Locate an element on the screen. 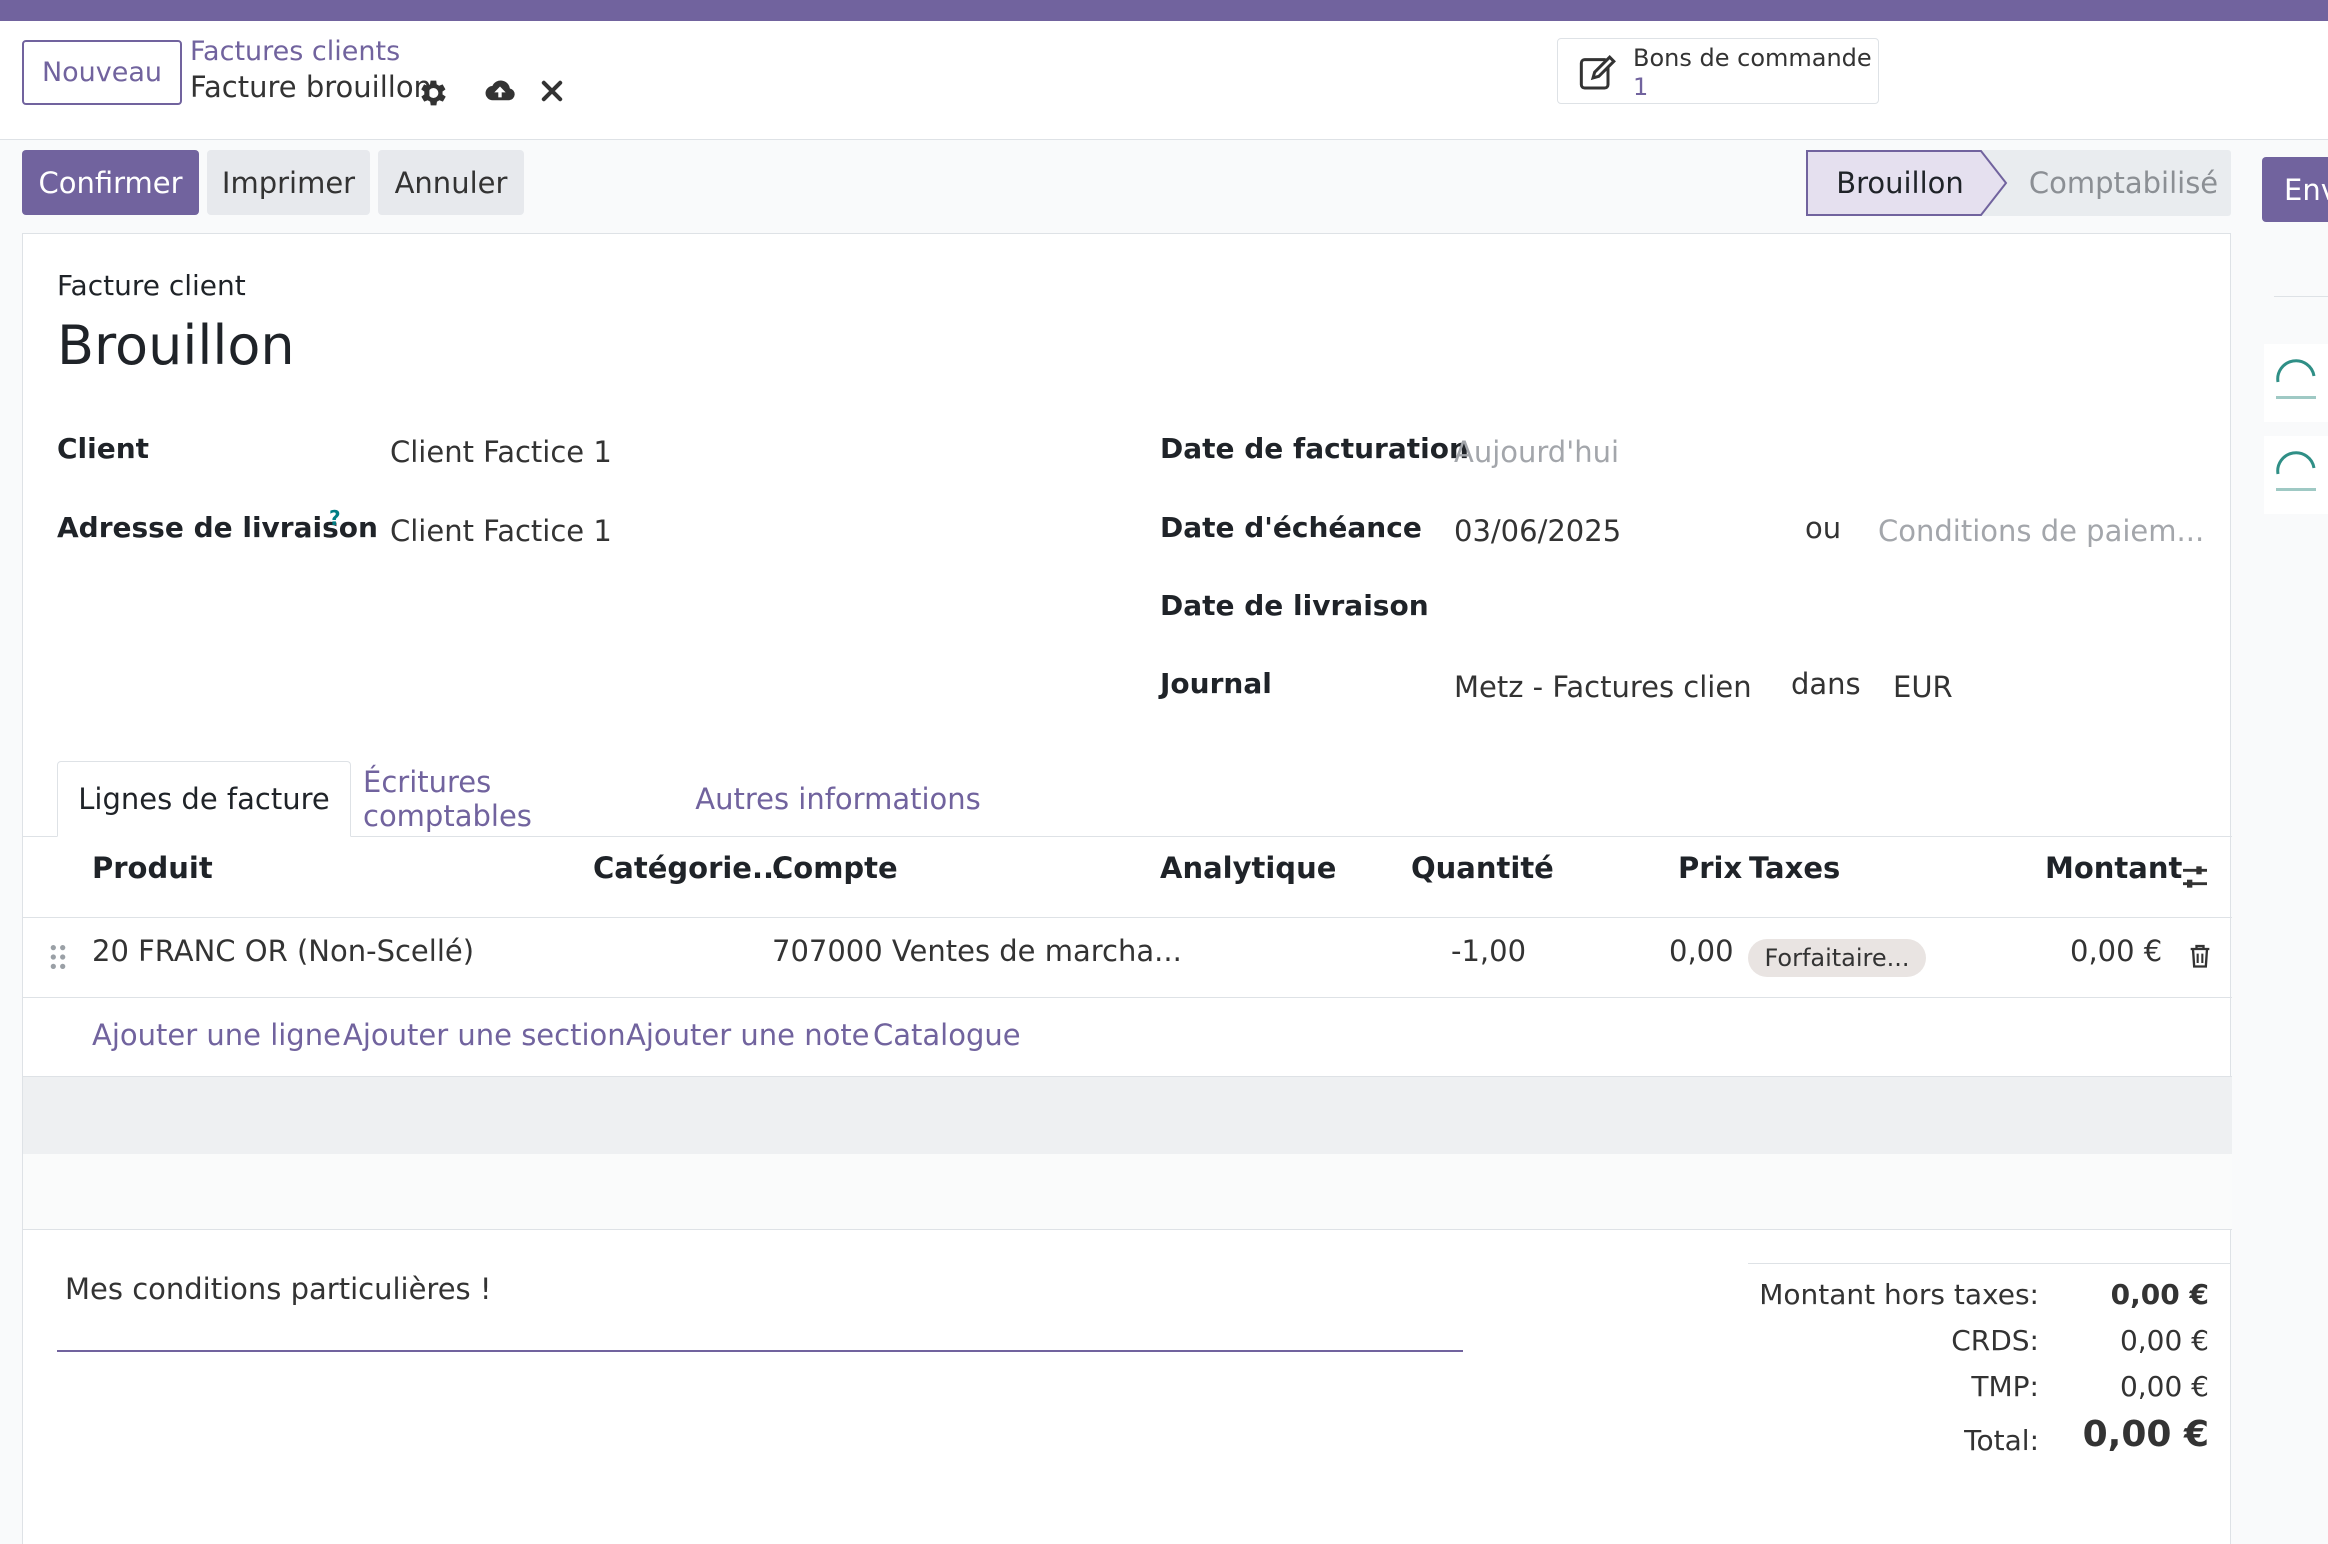 Image resolution: width=2328 pixels, height=1544 pixels. tab-journal-items: Écritures comptables is located at coordinates (508, 799).